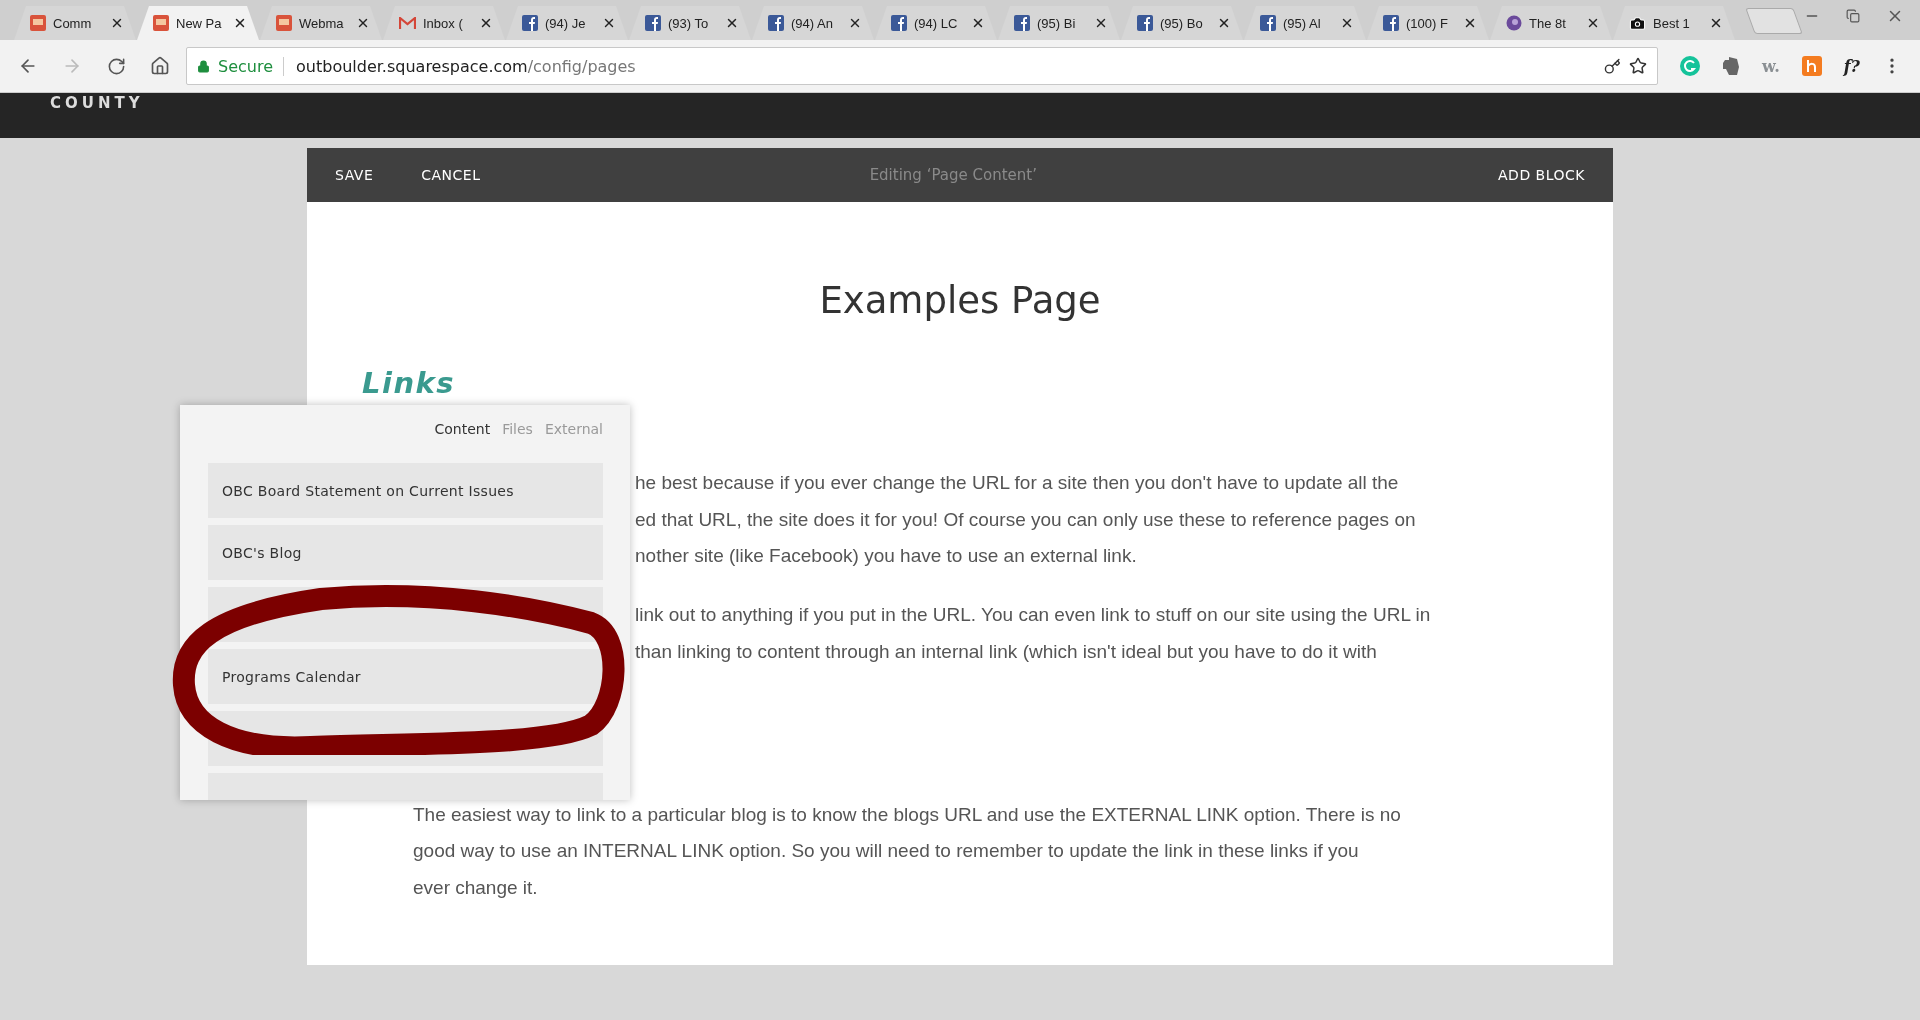  Describe the element at coordinates (1612, 66) in the screenshot. I see `key-icon` at that location.